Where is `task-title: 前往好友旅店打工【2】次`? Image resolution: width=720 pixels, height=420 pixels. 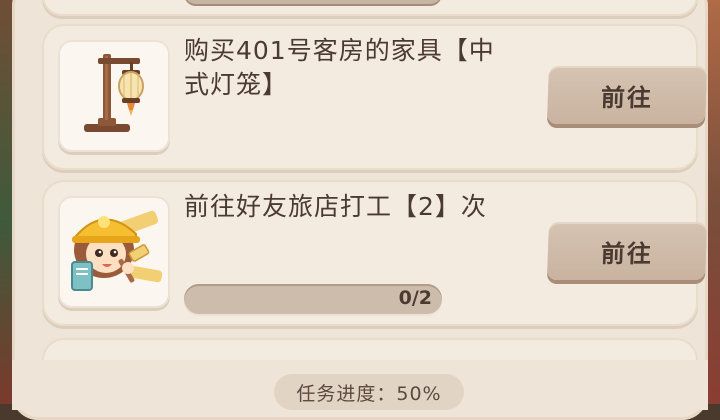 task-title: 前往好友旅店打工【2】次 is located at coordinates (335, 206).